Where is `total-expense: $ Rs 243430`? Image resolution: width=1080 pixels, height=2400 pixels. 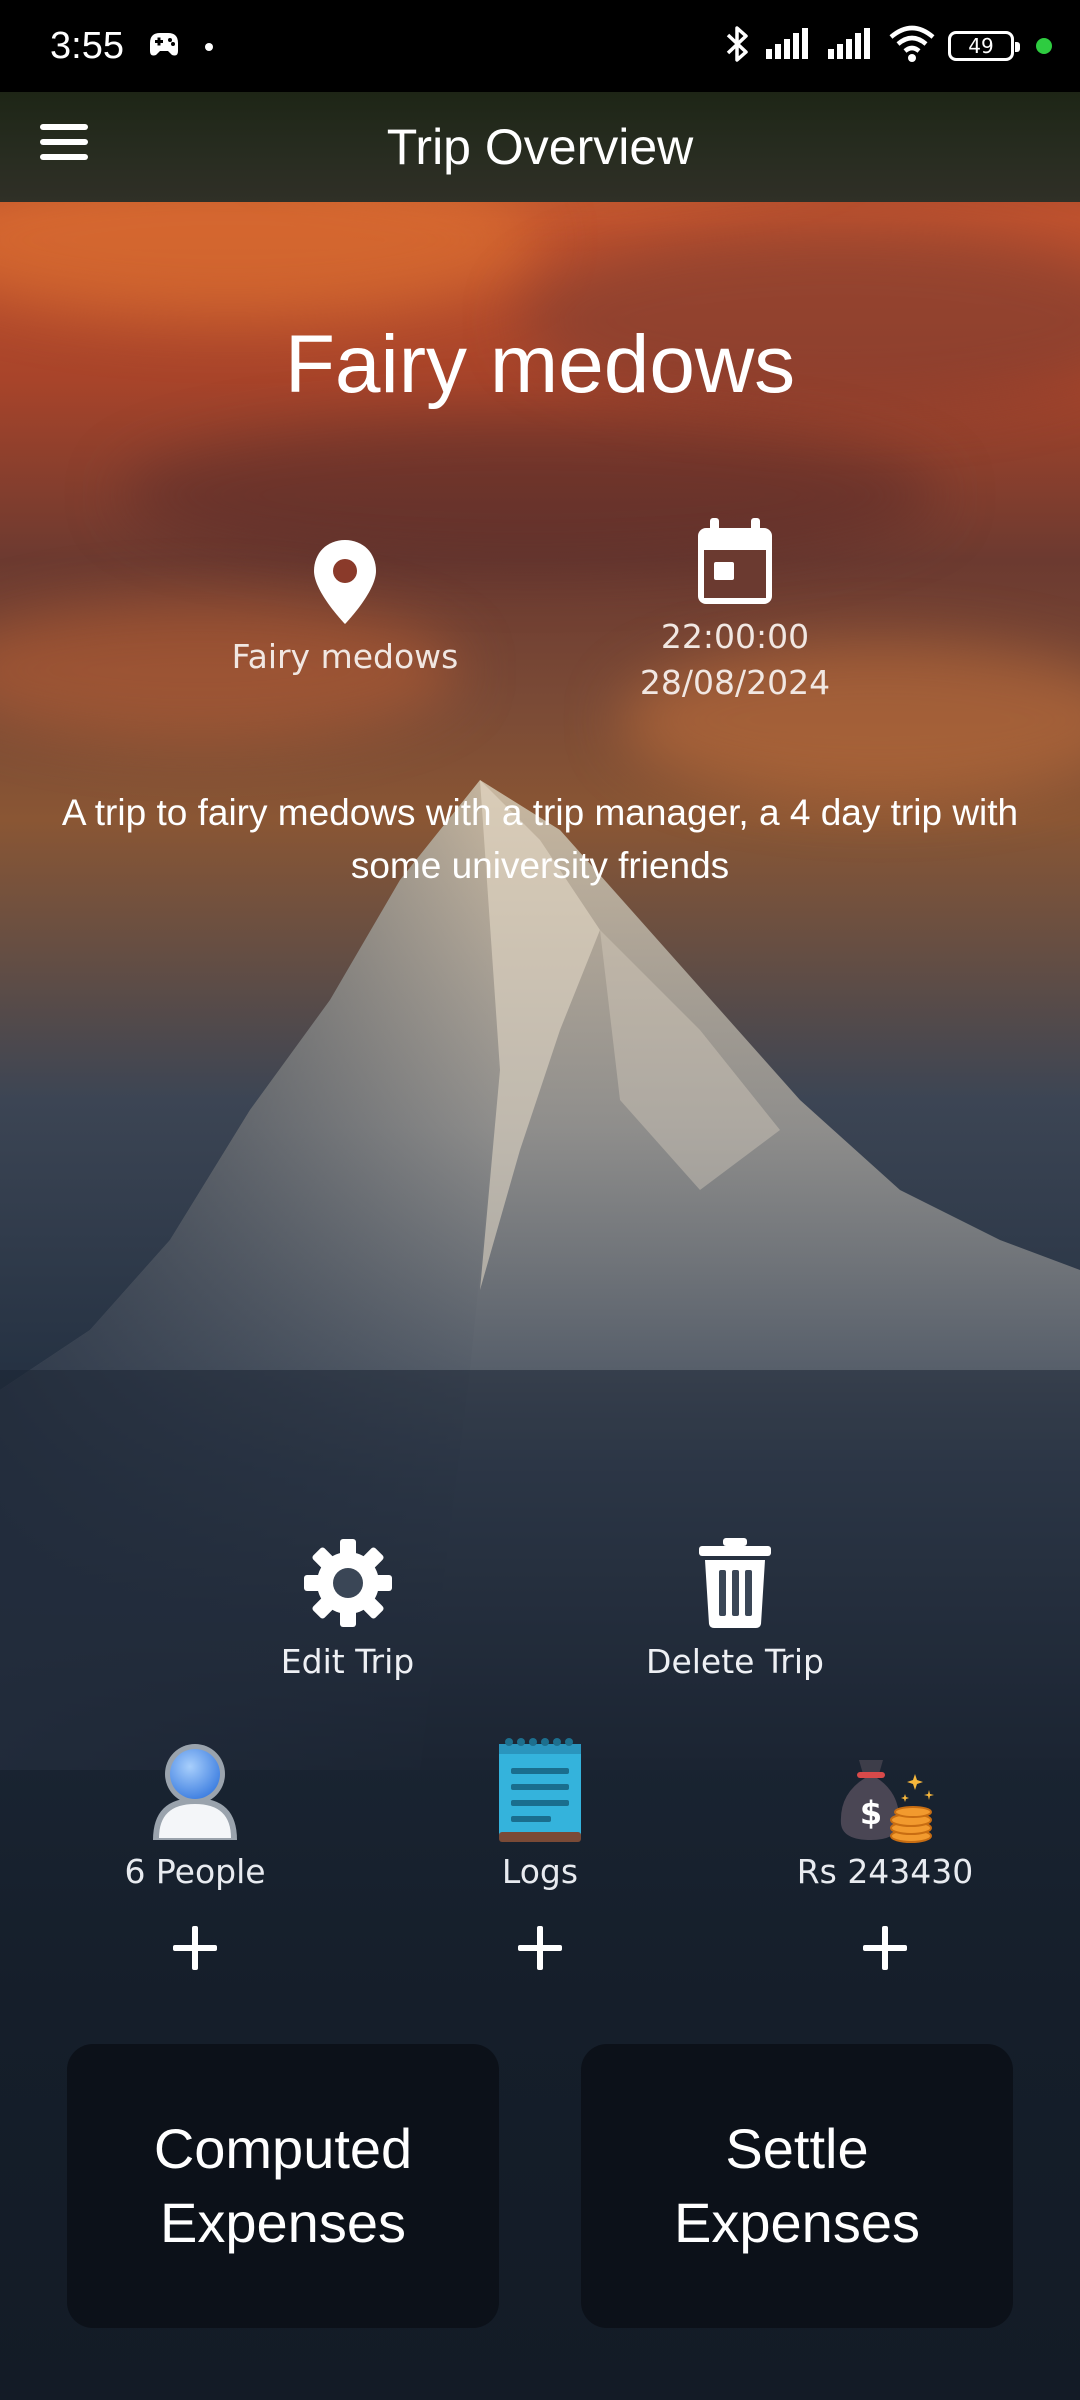
total-expense: $ Rs 243430 is located at coordinates (885, 1815).